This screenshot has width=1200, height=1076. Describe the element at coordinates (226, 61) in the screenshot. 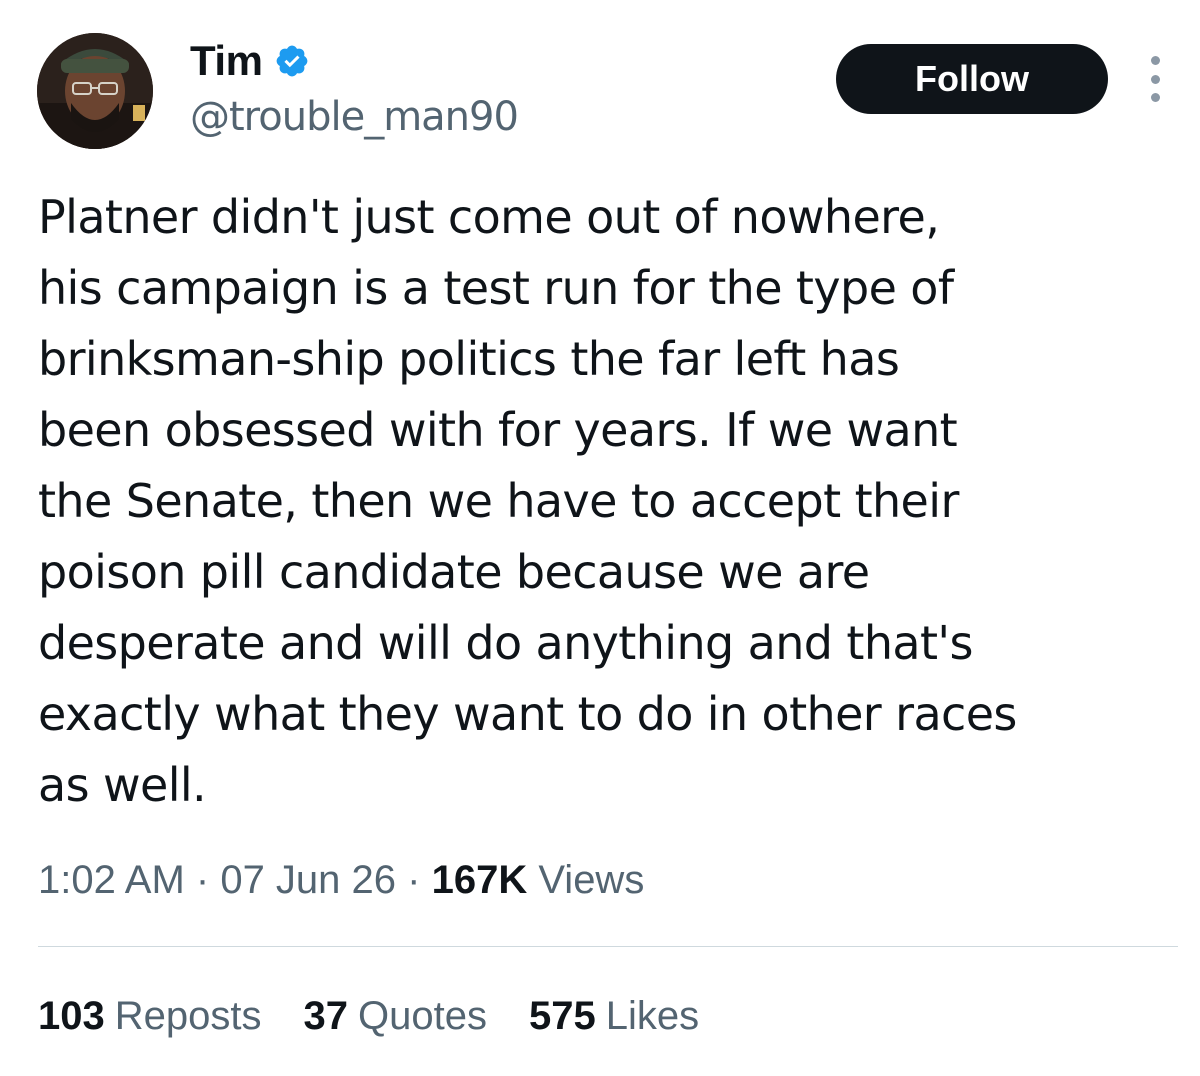

I see `author-display-name: Tim` at that location.